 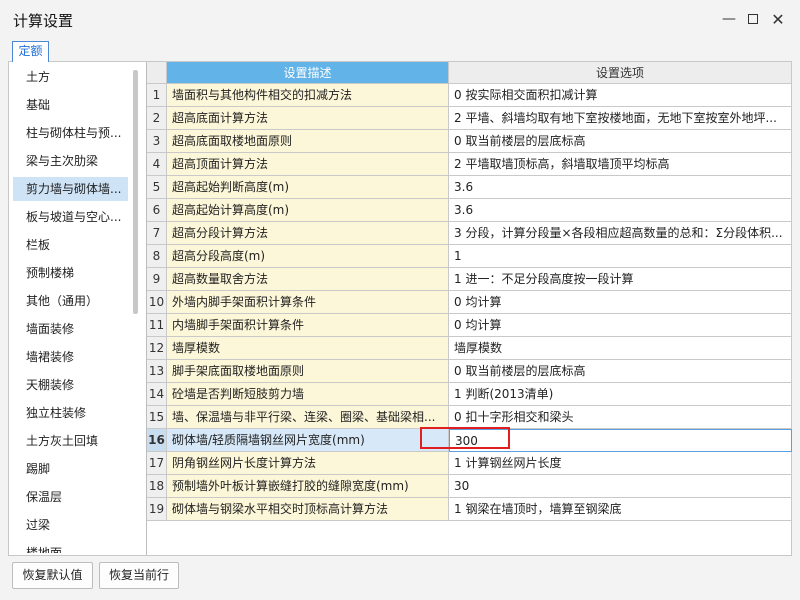 What do you see at coordinates (43, 21) in the screenshot?
I see `window-title: 计算设置` at bounding box center [43, 21].